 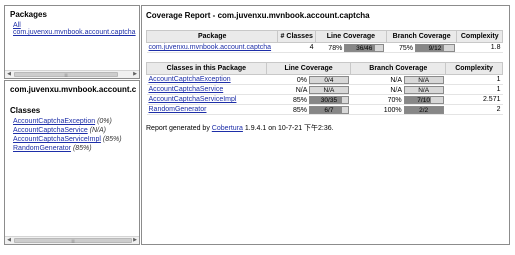 I want to click on class-row-link: AccountCaptchaService, so click(x=186, y=89).